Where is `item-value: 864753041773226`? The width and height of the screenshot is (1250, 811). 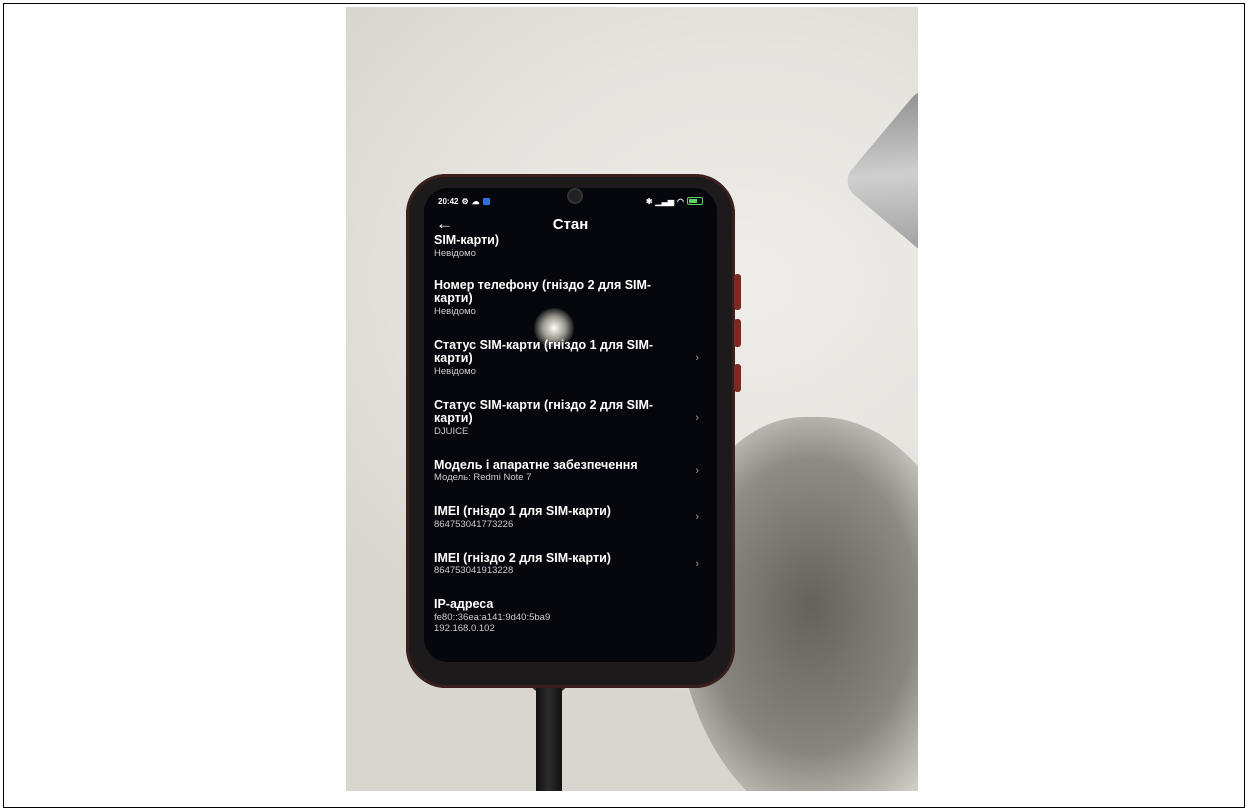 item-value: 864753041773226 is located at coordinates (474, 524).